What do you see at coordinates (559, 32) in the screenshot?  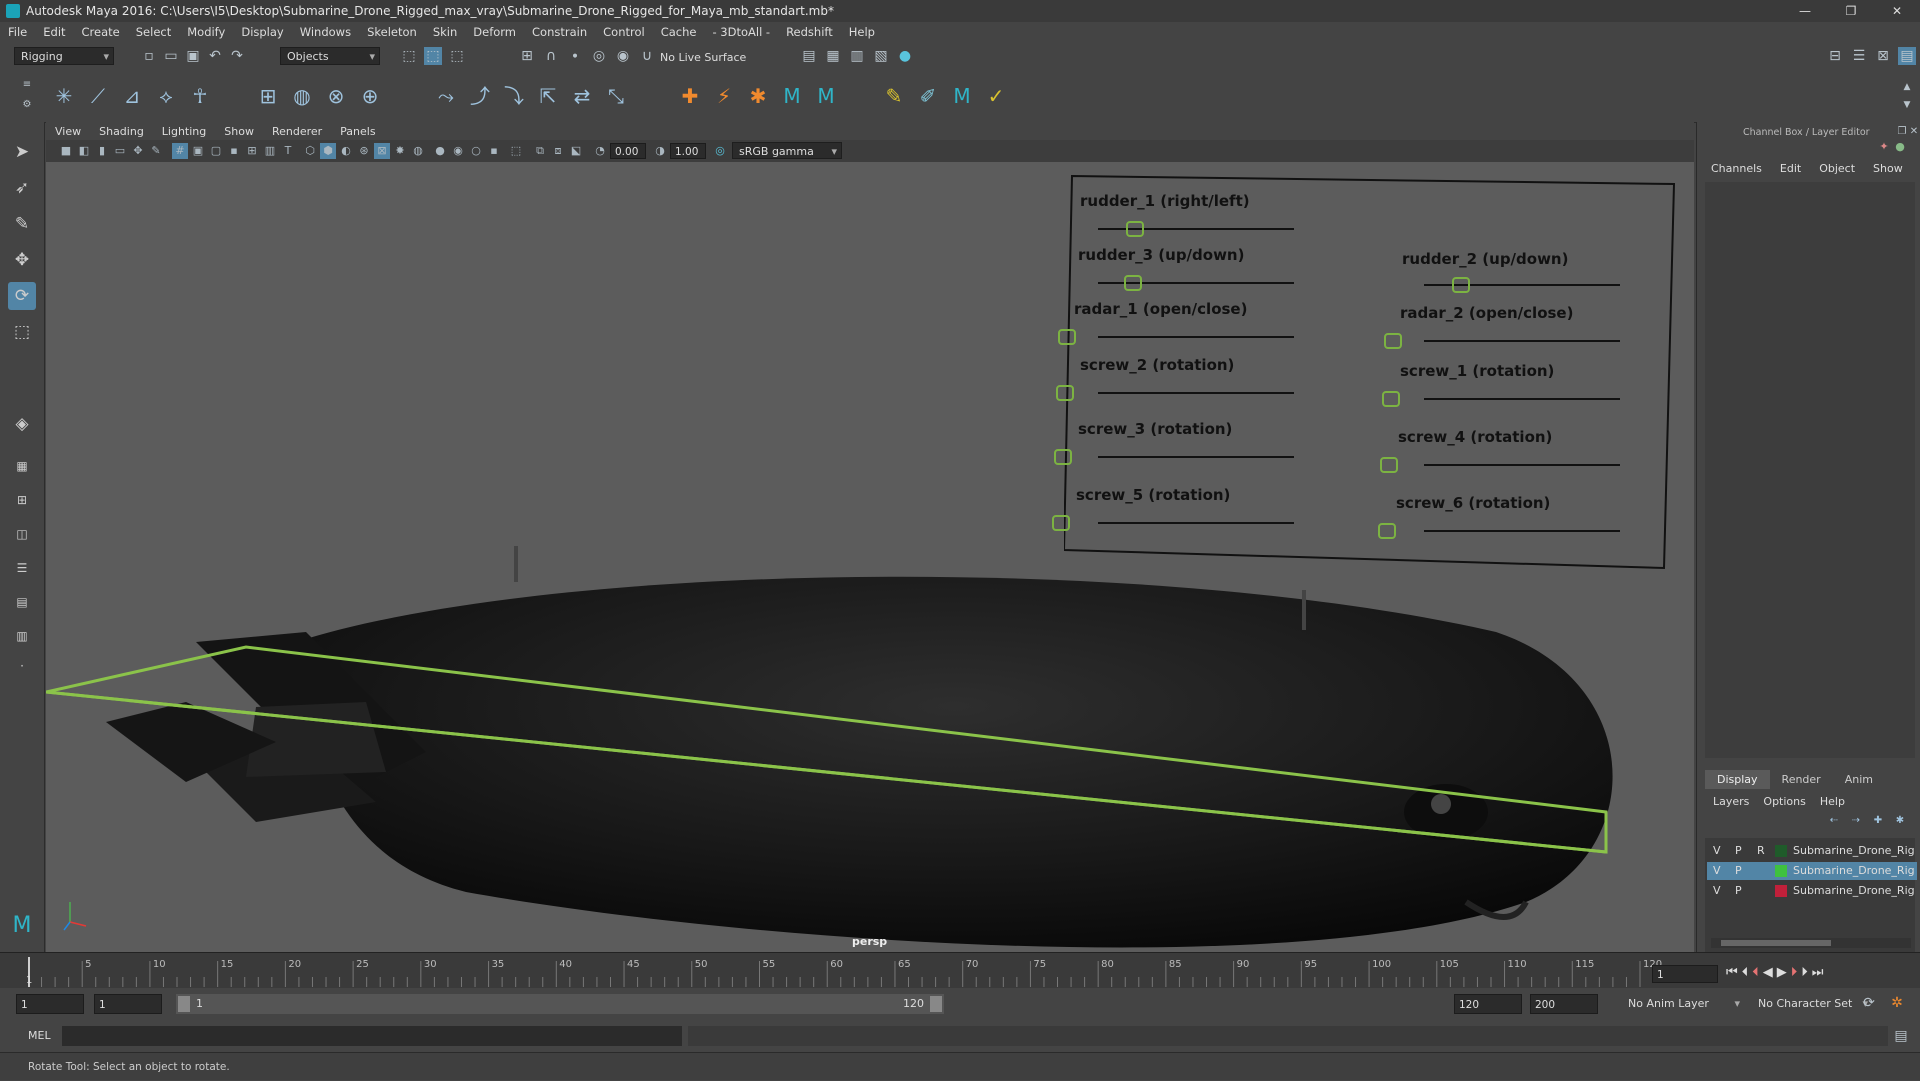 I see `menu-constrain: Constrain` at bounding box center [559, 32].